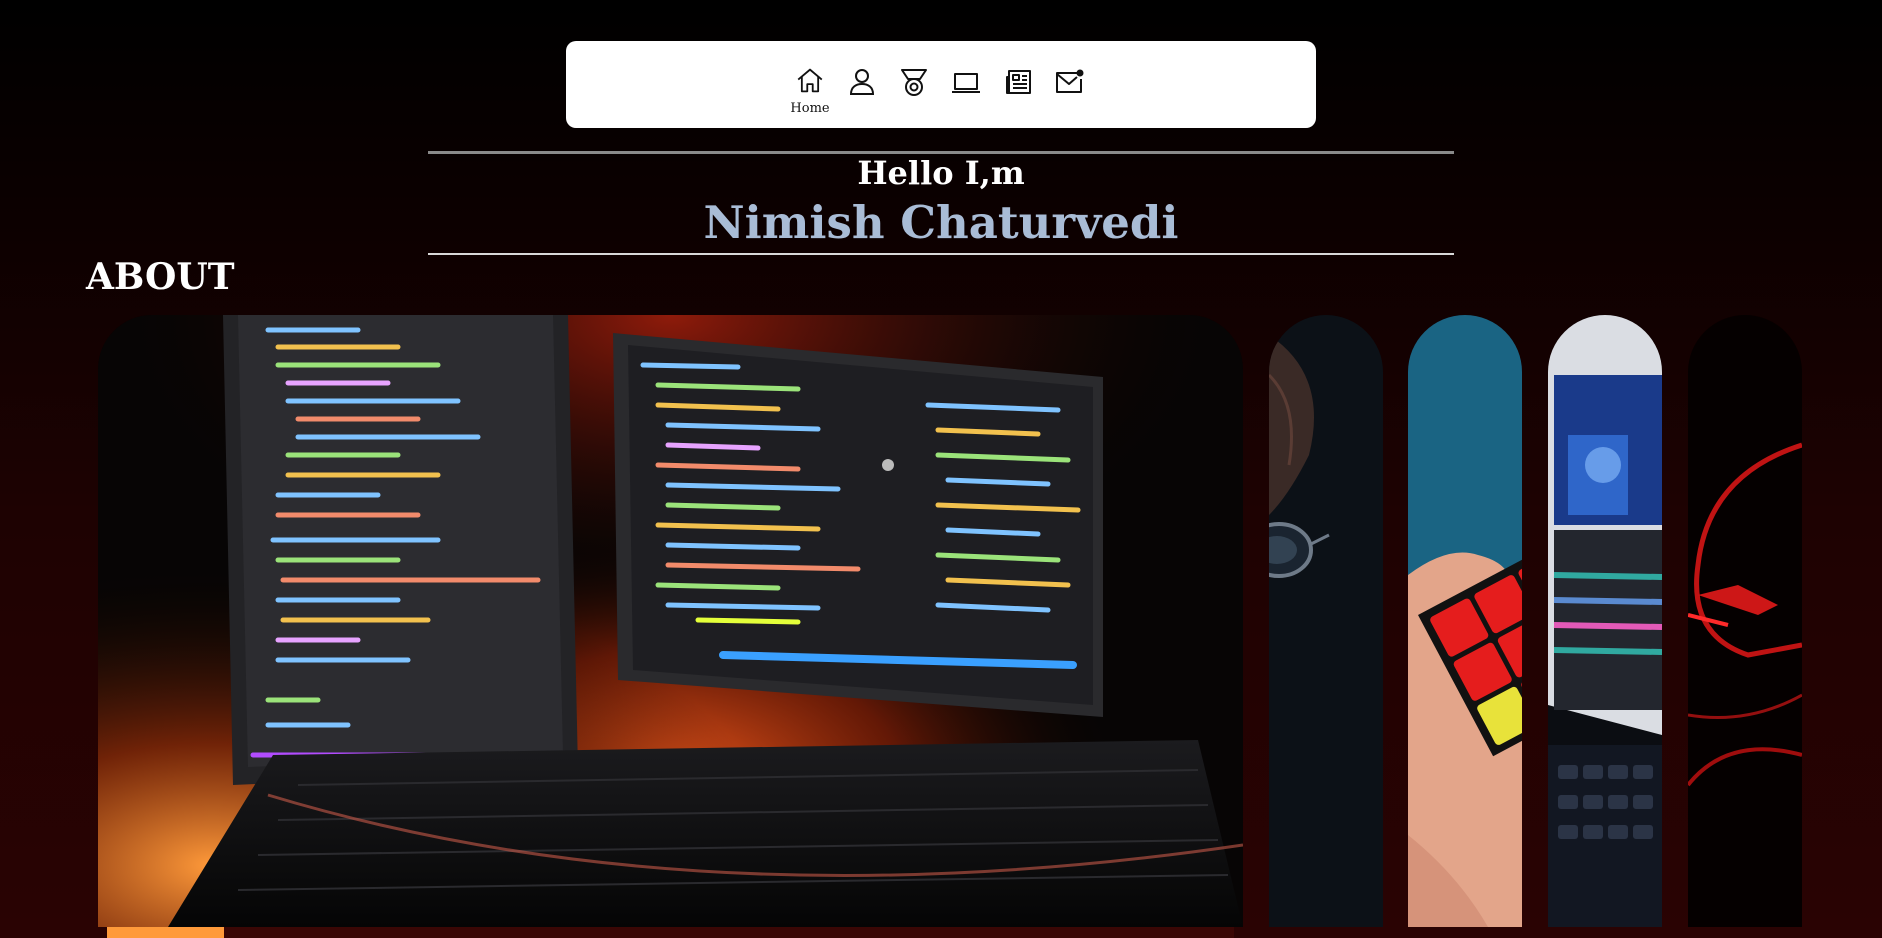 The image size is (1882, 938). I want to click on gallery-image-person-glasses, so click(1326, 621).